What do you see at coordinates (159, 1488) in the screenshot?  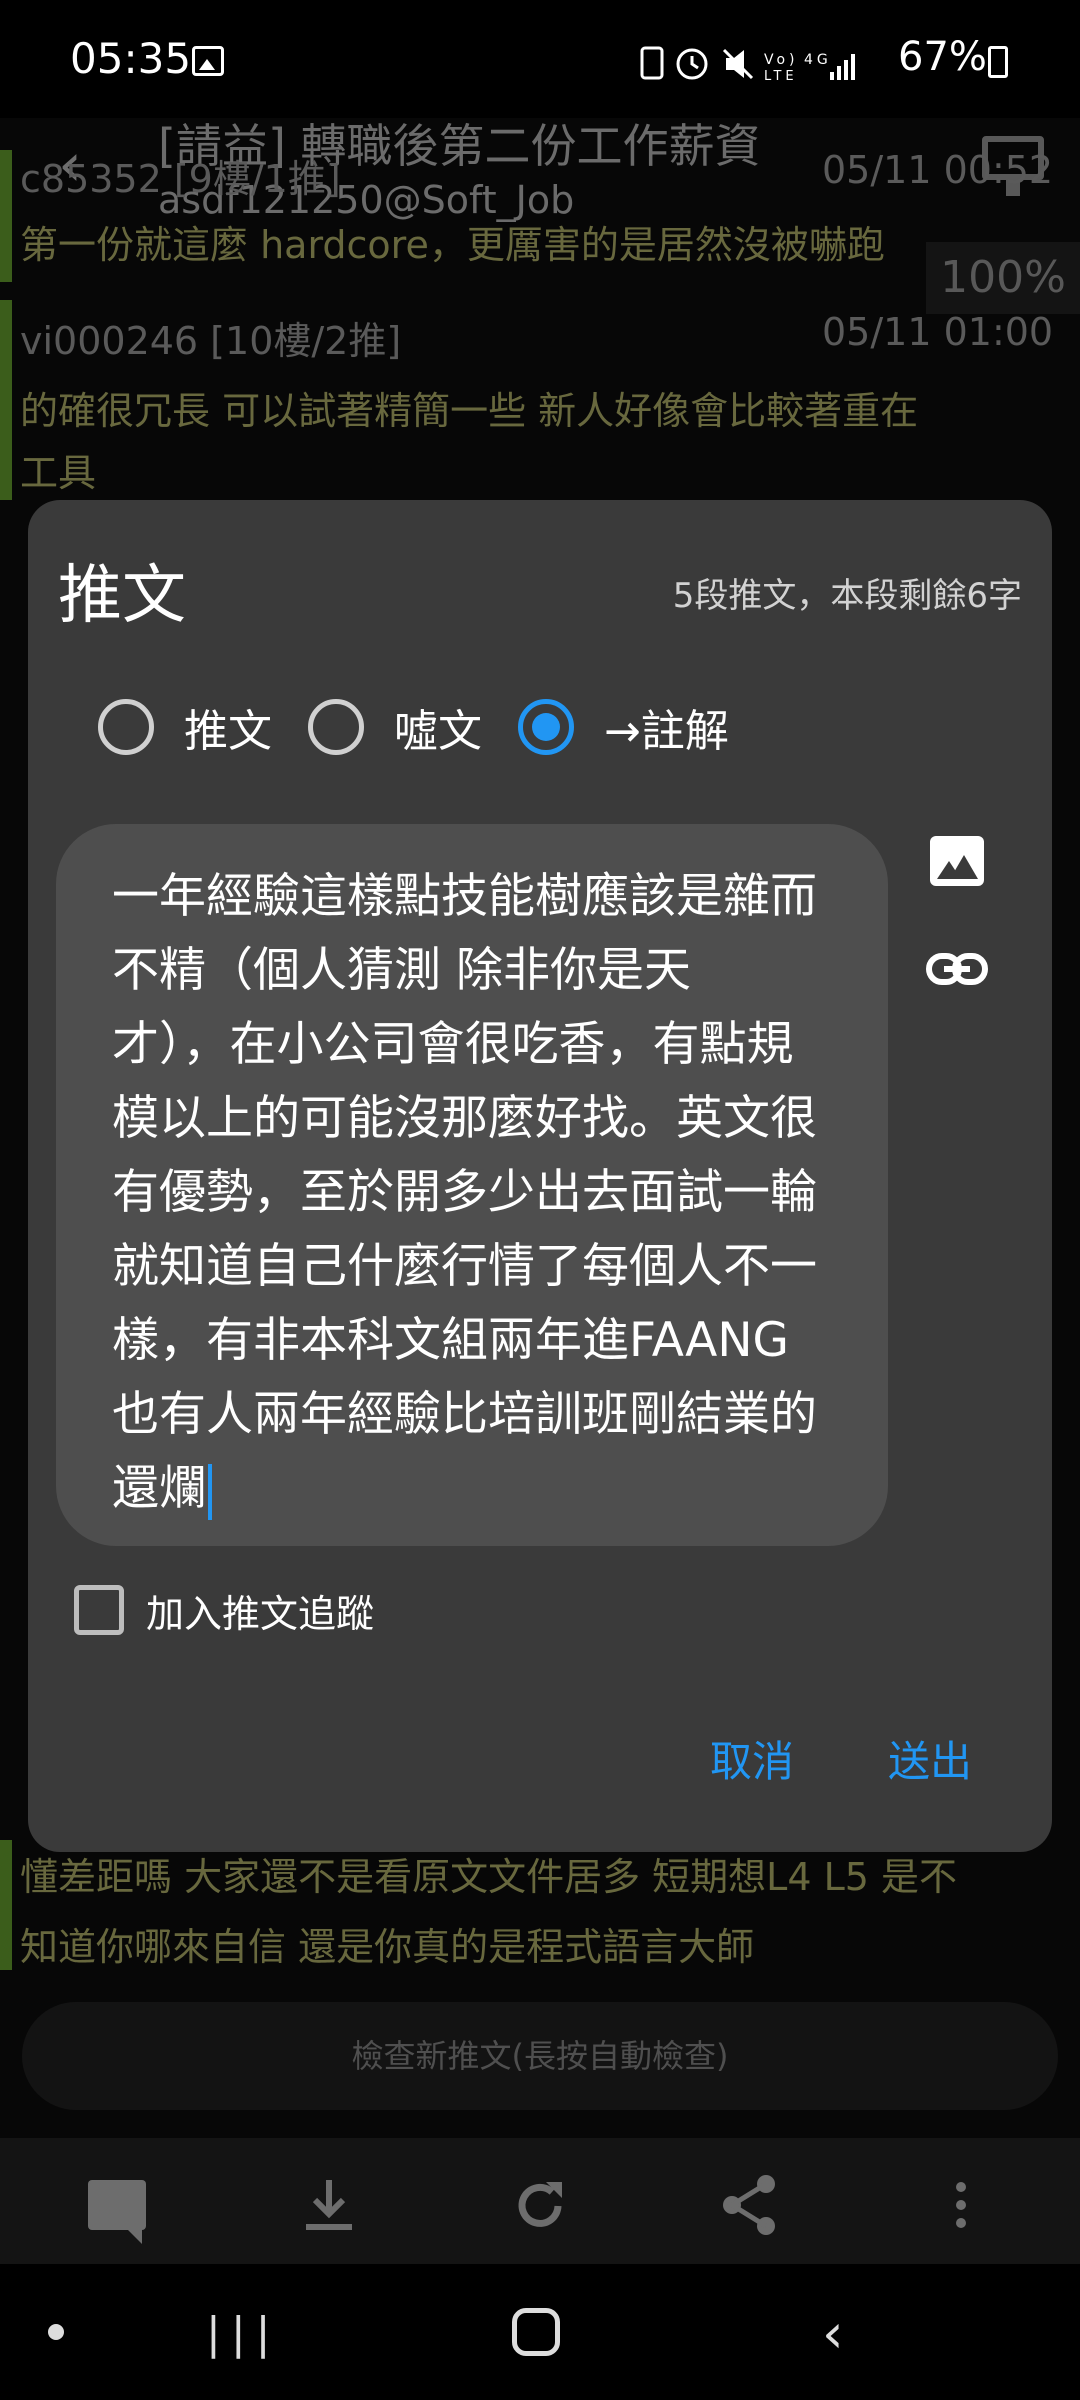 I see `text-line: 還爛` at bounding box center [159, 1488].